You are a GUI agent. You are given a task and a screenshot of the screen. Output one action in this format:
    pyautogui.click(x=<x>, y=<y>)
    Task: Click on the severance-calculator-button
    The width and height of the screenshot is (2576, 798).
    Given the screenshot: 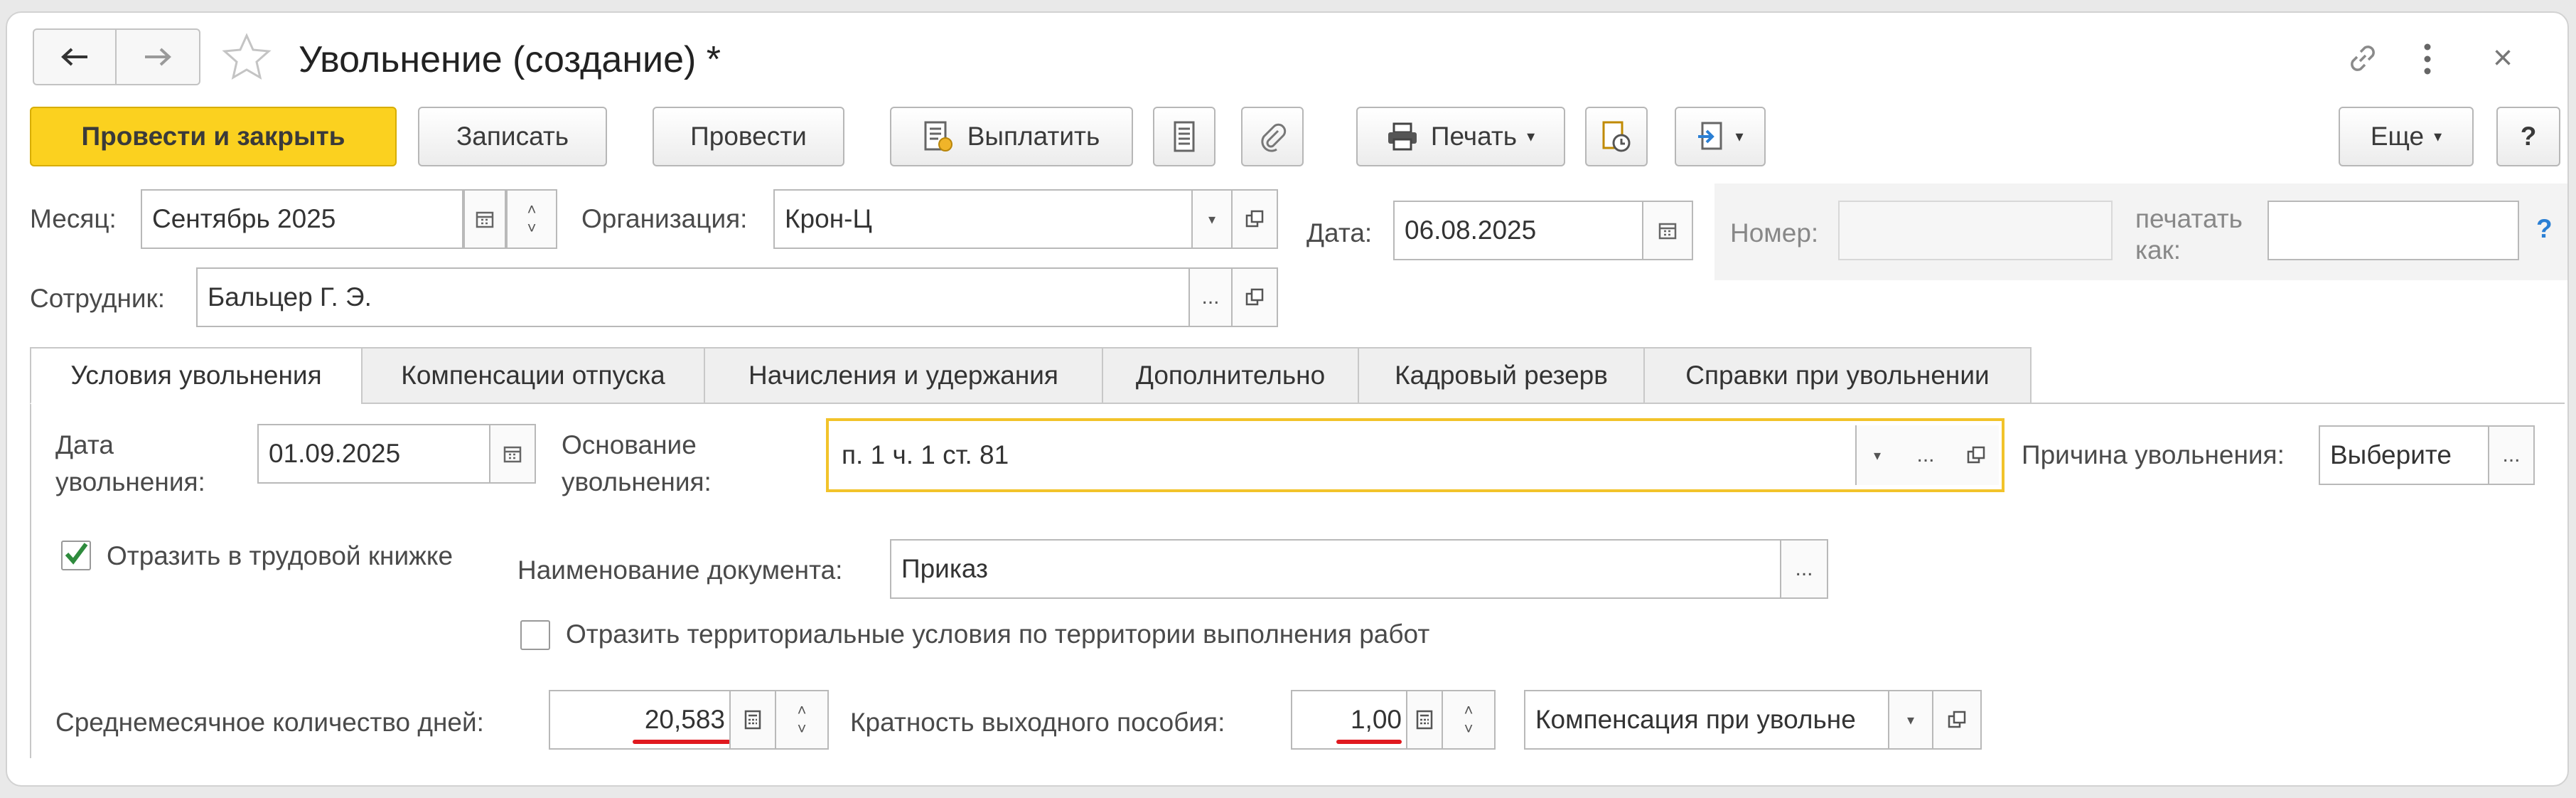 What is the action you would take?
    pyautogui.click(x=1424, y=720)
    